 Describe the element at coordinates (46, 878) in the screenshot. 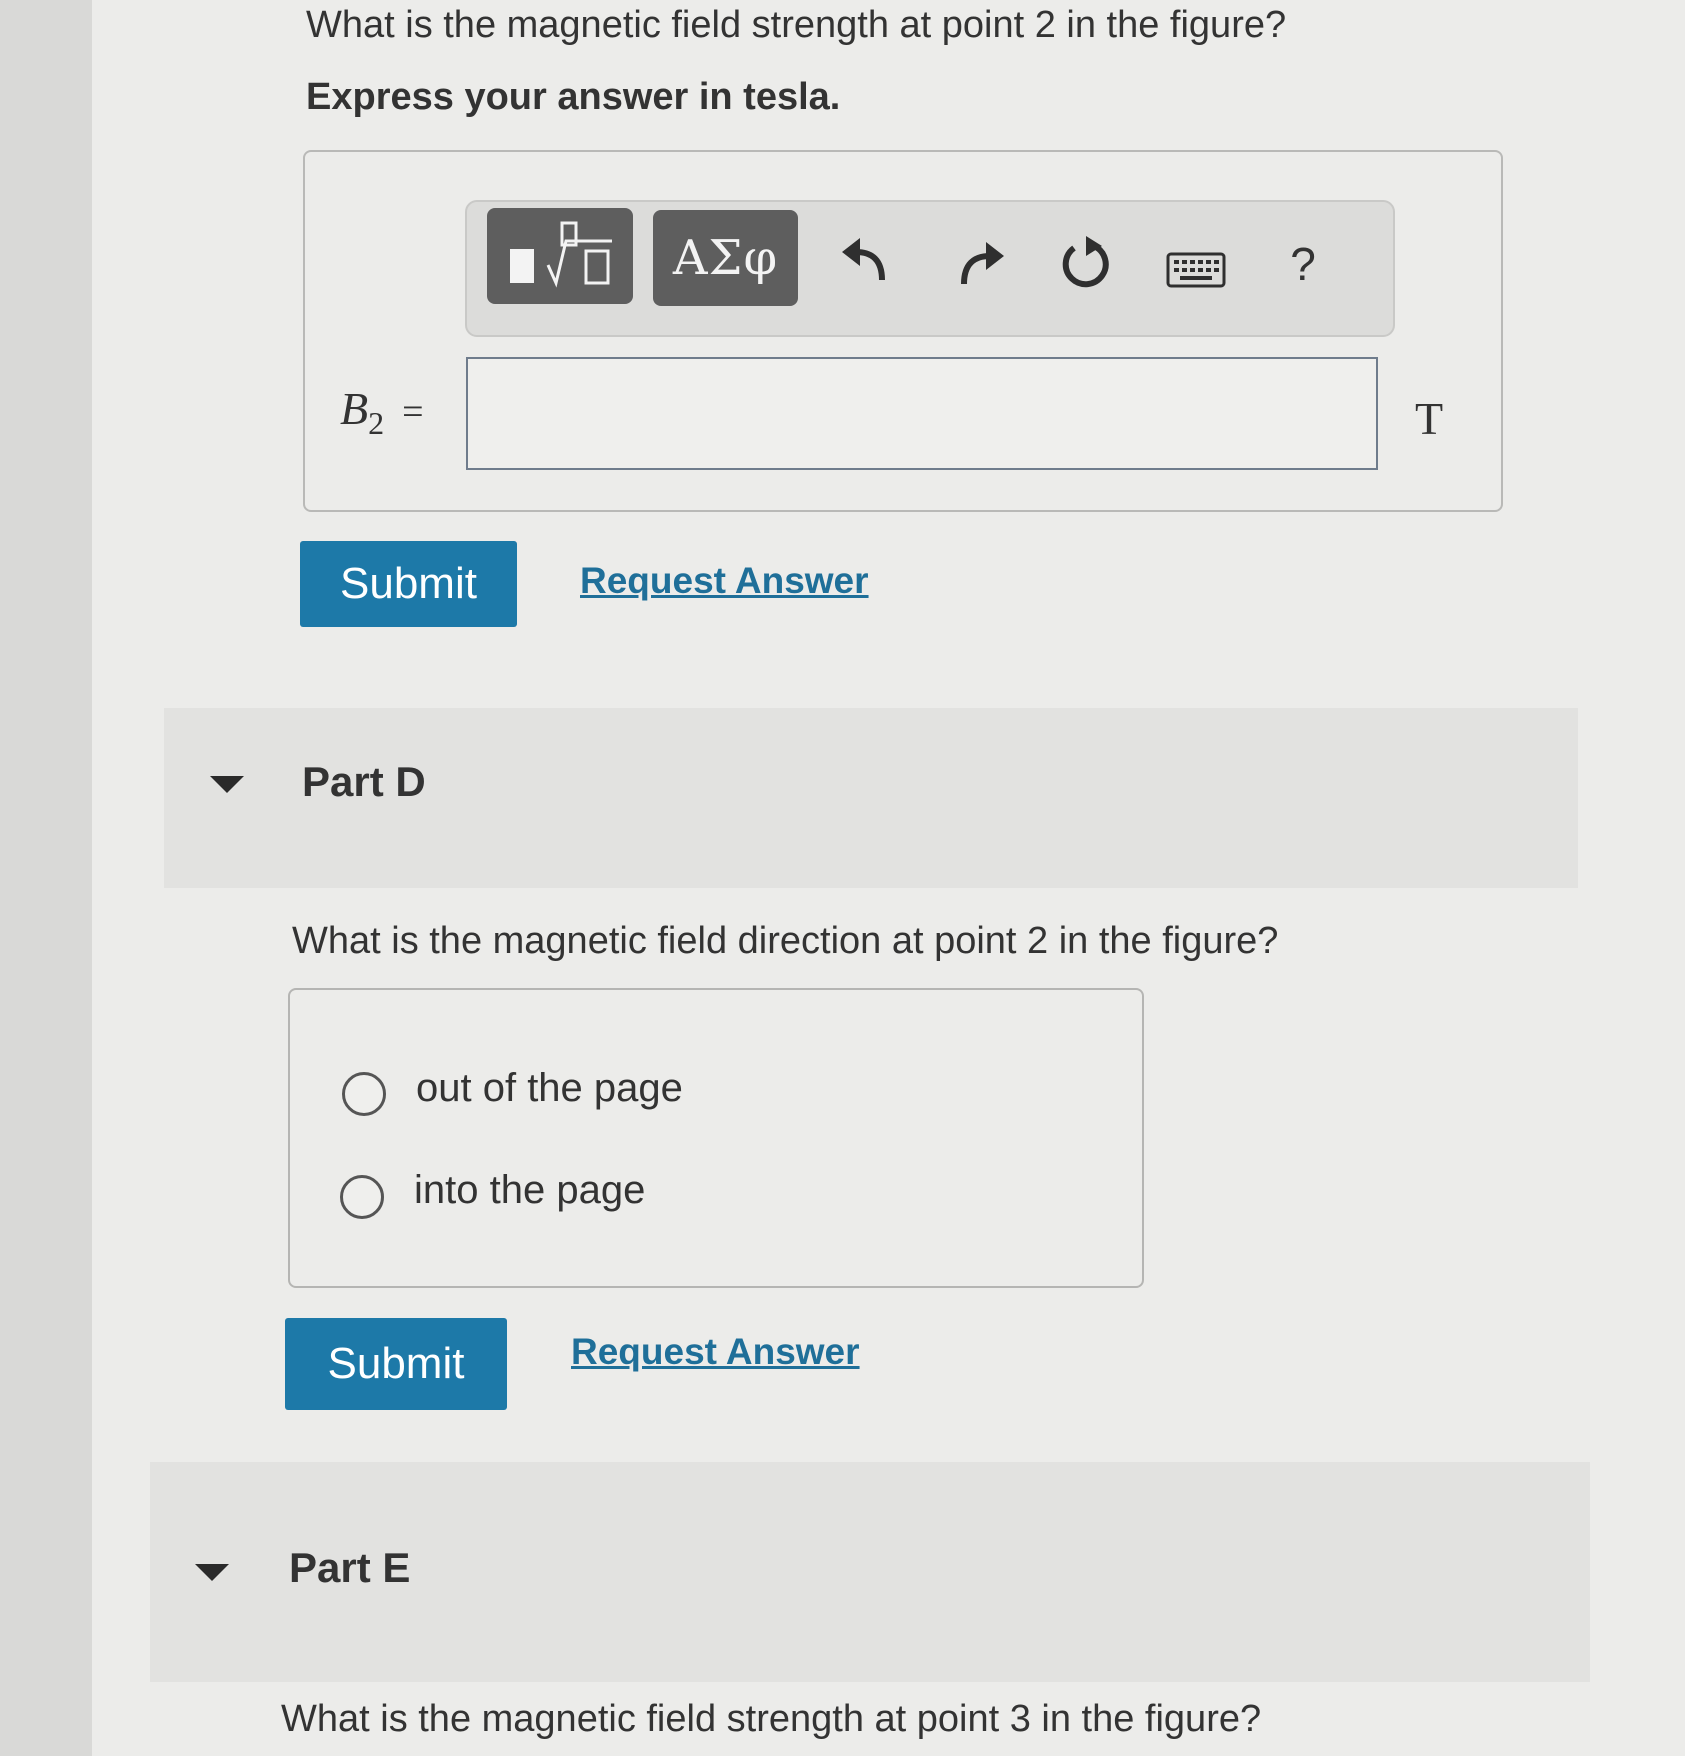

I see `left-margin-strip` at that location.